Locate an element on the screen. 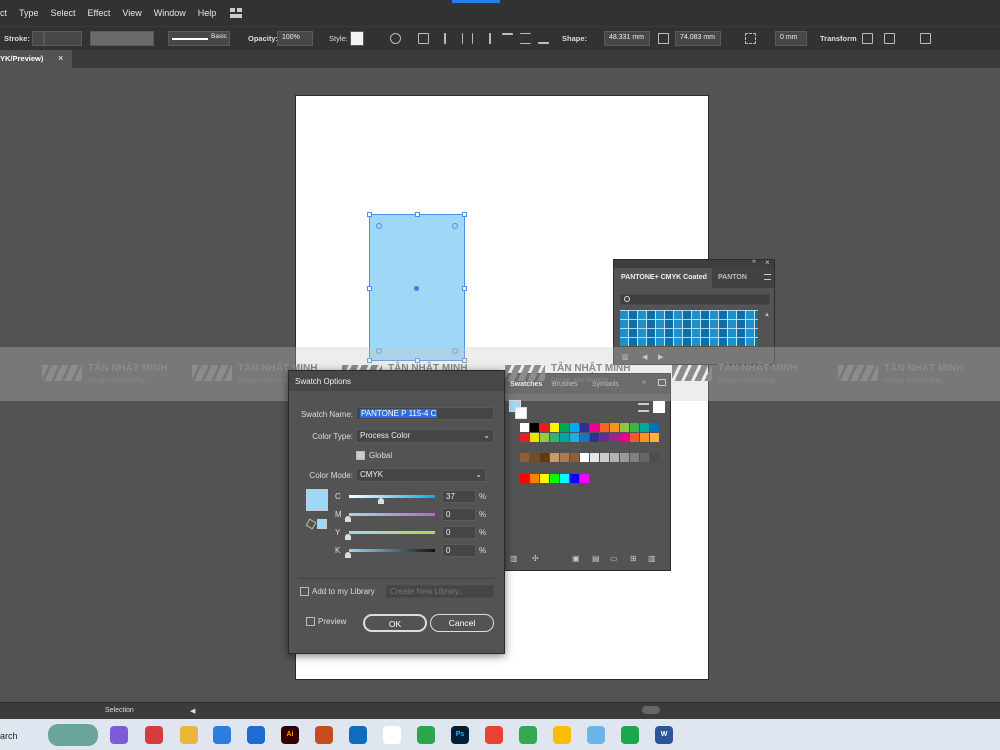  menu-item-object: ct is located at coordinates (6, 13).